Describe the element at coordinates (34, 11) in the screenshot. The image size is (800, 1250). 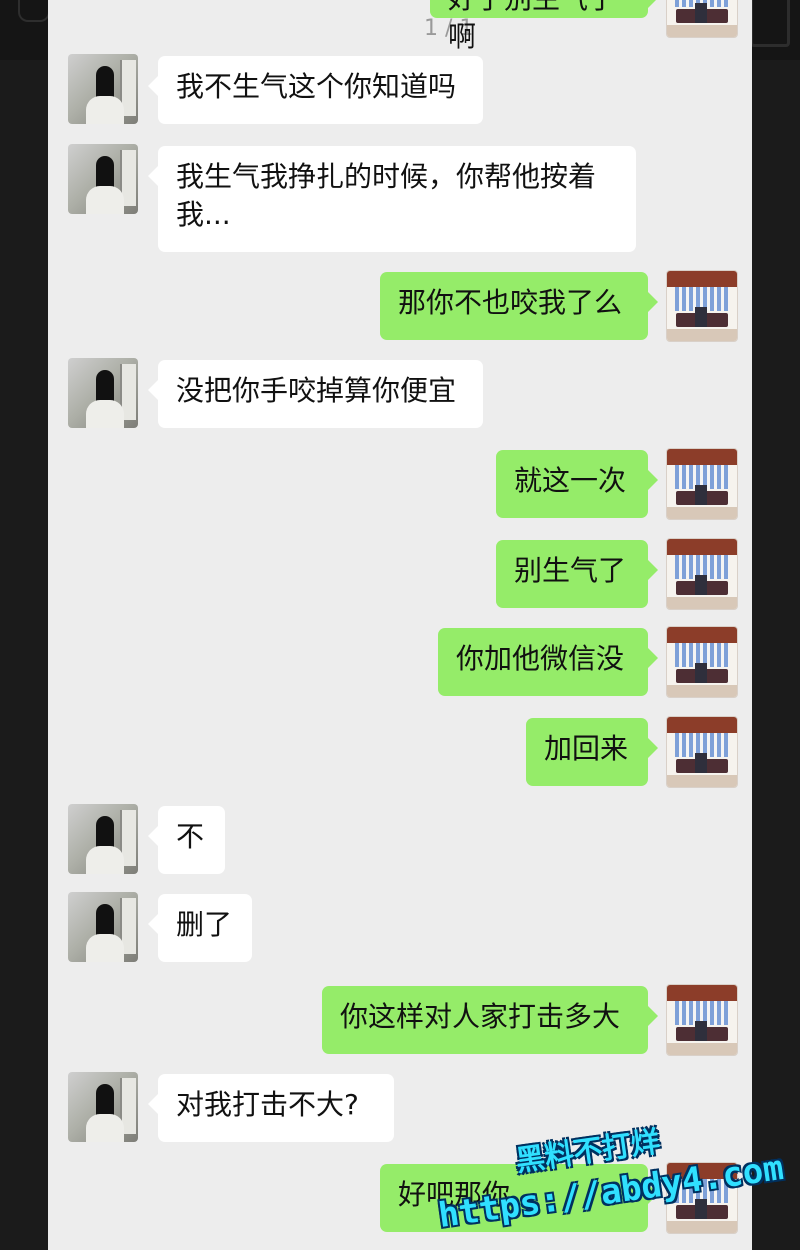
I see `back-icon` at that location.